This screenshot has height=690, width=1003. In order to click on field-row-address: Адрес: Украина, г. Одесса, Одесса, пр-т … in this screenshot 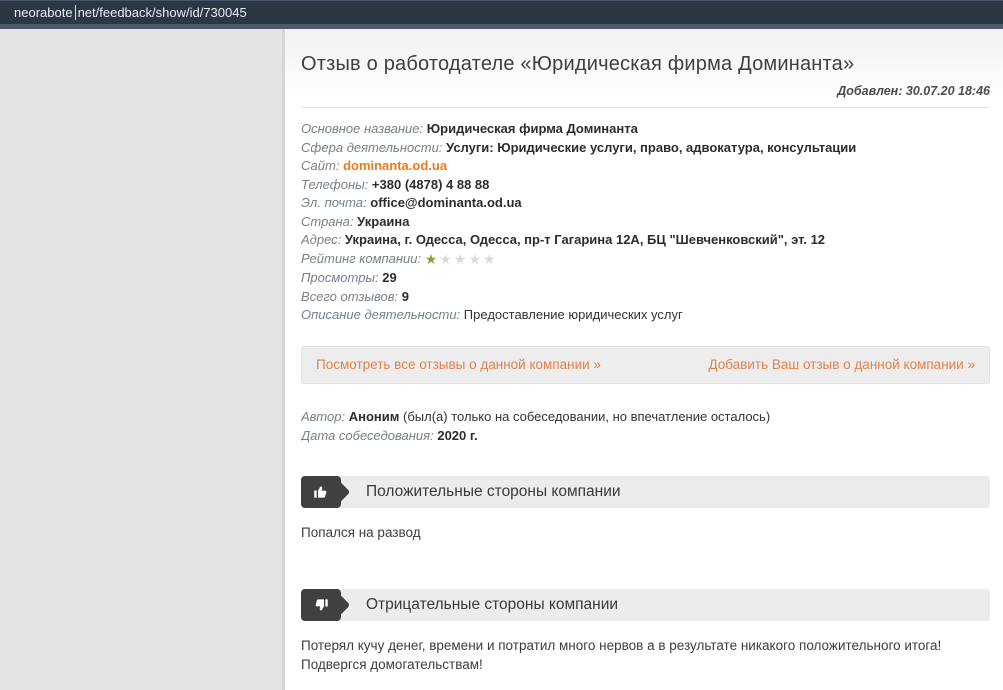, I will do `click(563, 239)`.